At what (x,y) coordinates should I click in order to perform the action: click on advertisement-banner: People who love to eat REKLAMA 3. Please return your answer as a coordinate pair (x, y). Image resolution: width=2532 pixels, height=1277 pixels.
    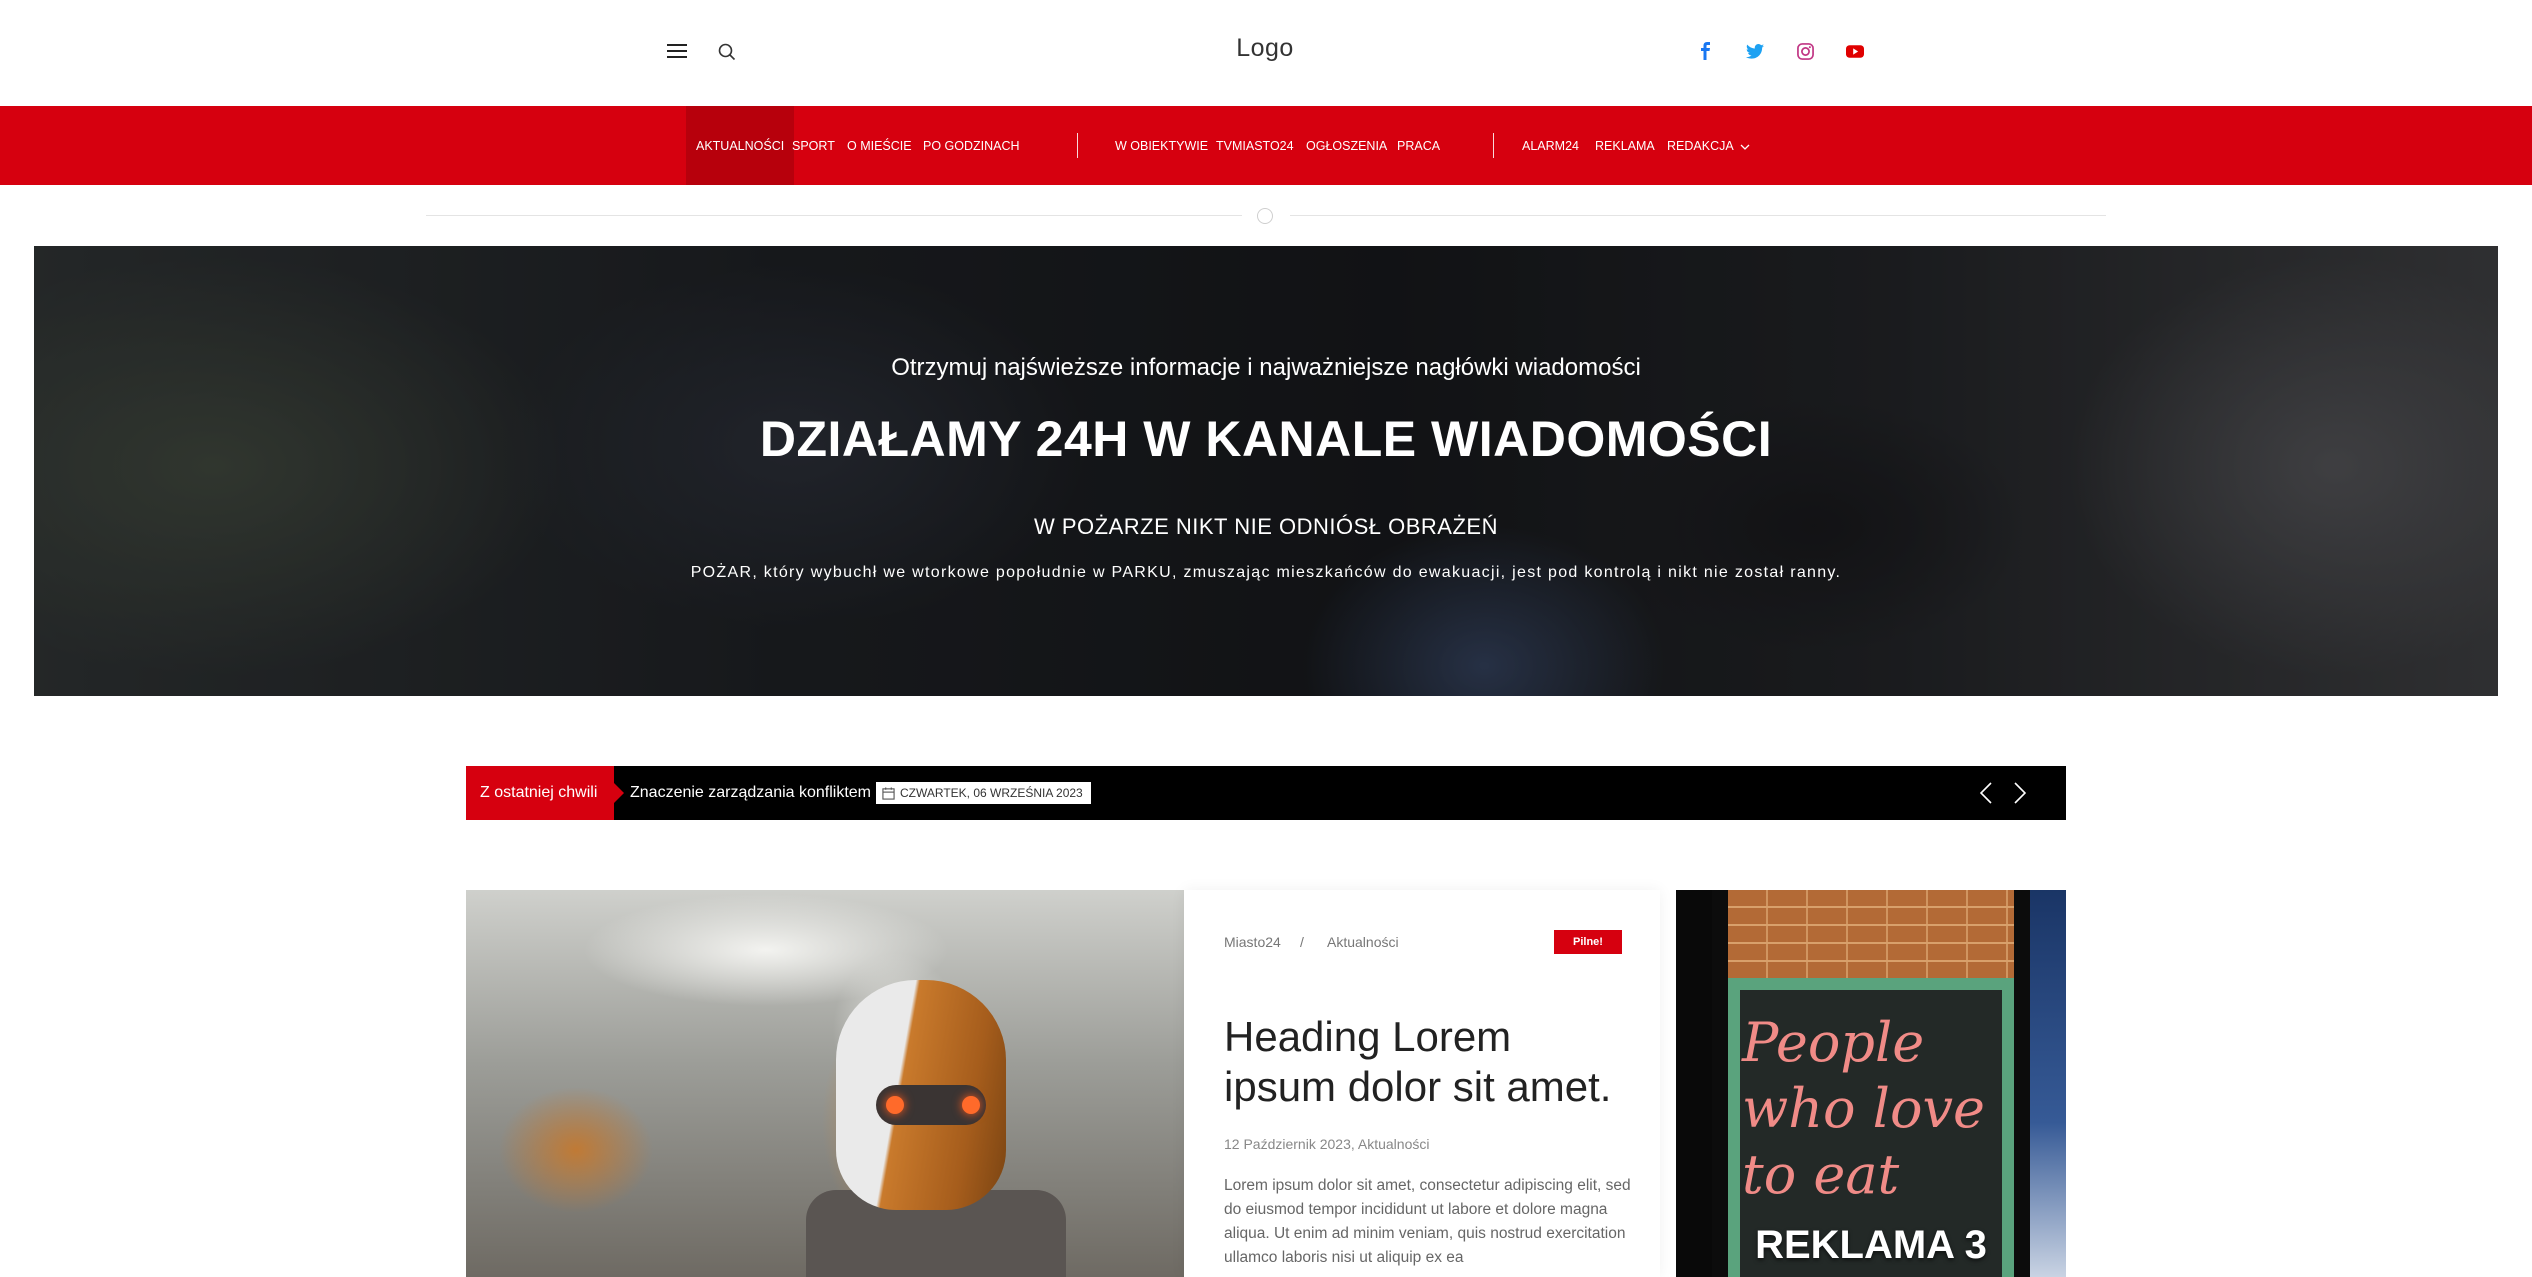
    Looking at the image, I should click on (1871, 1083).